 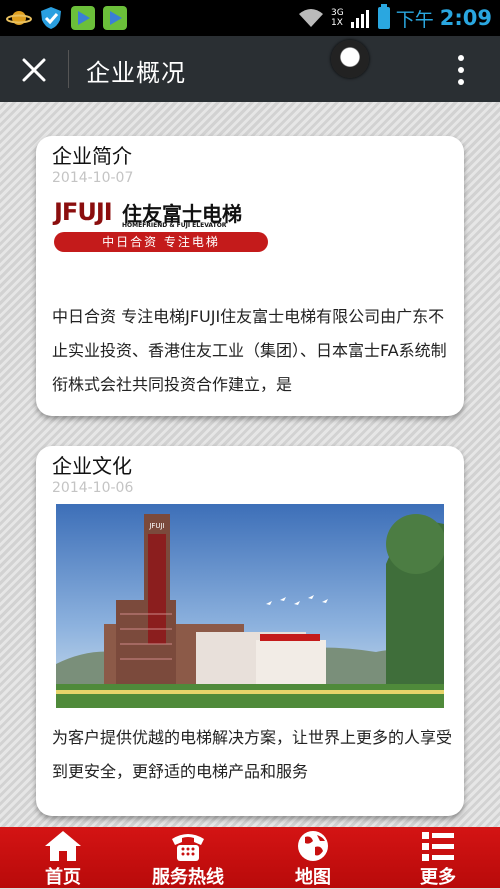 I want to click on nav-label: 服务热线, so click(x=188, y=877).